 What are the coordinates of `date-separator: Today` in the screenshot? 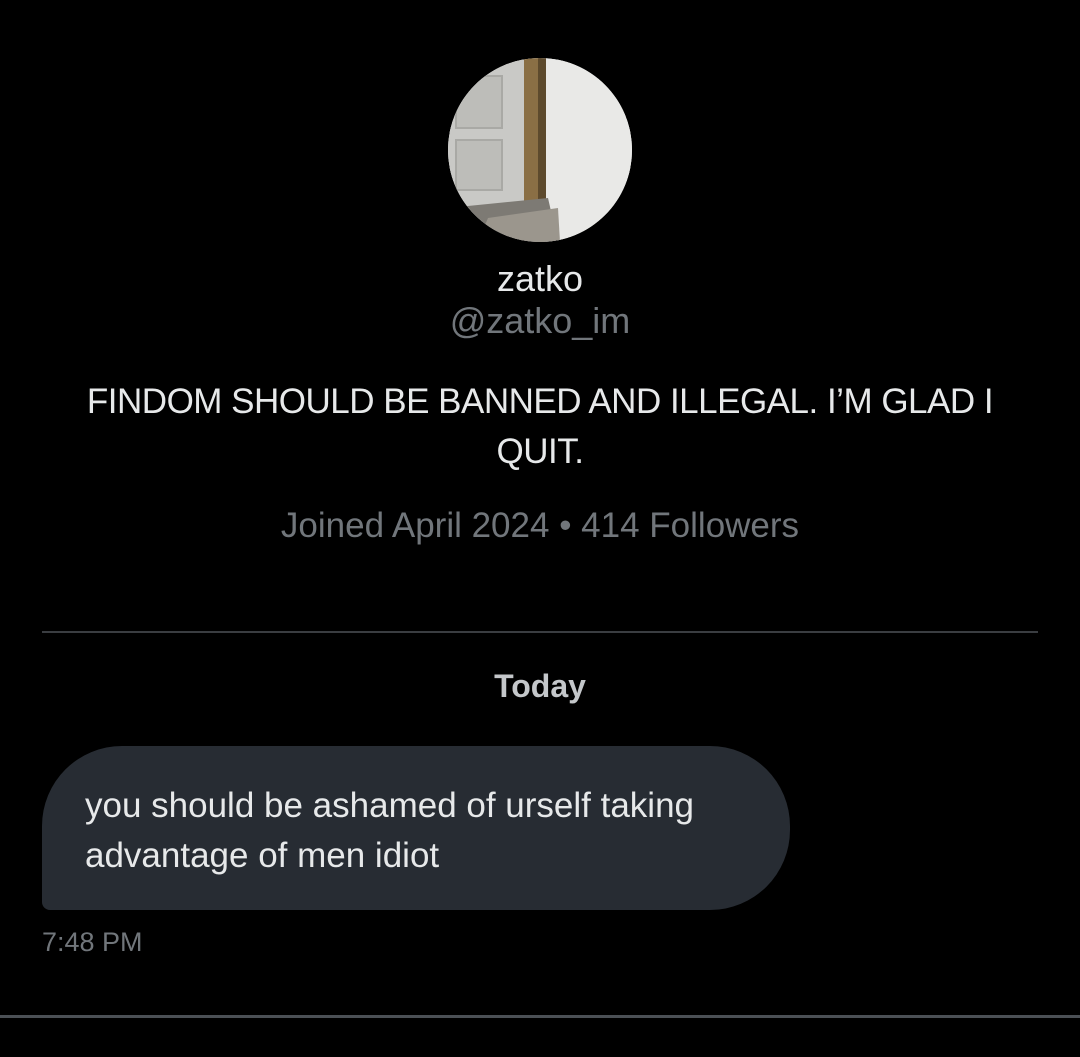 It's located at (540, 686).